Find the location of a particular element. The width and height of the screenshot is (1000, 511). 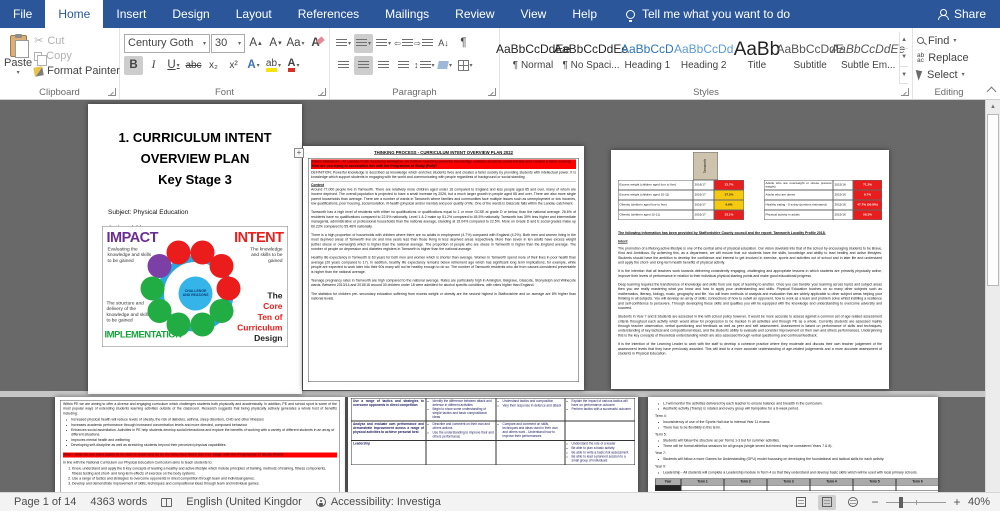

tab-references: References is located at coordinates (328, 14).